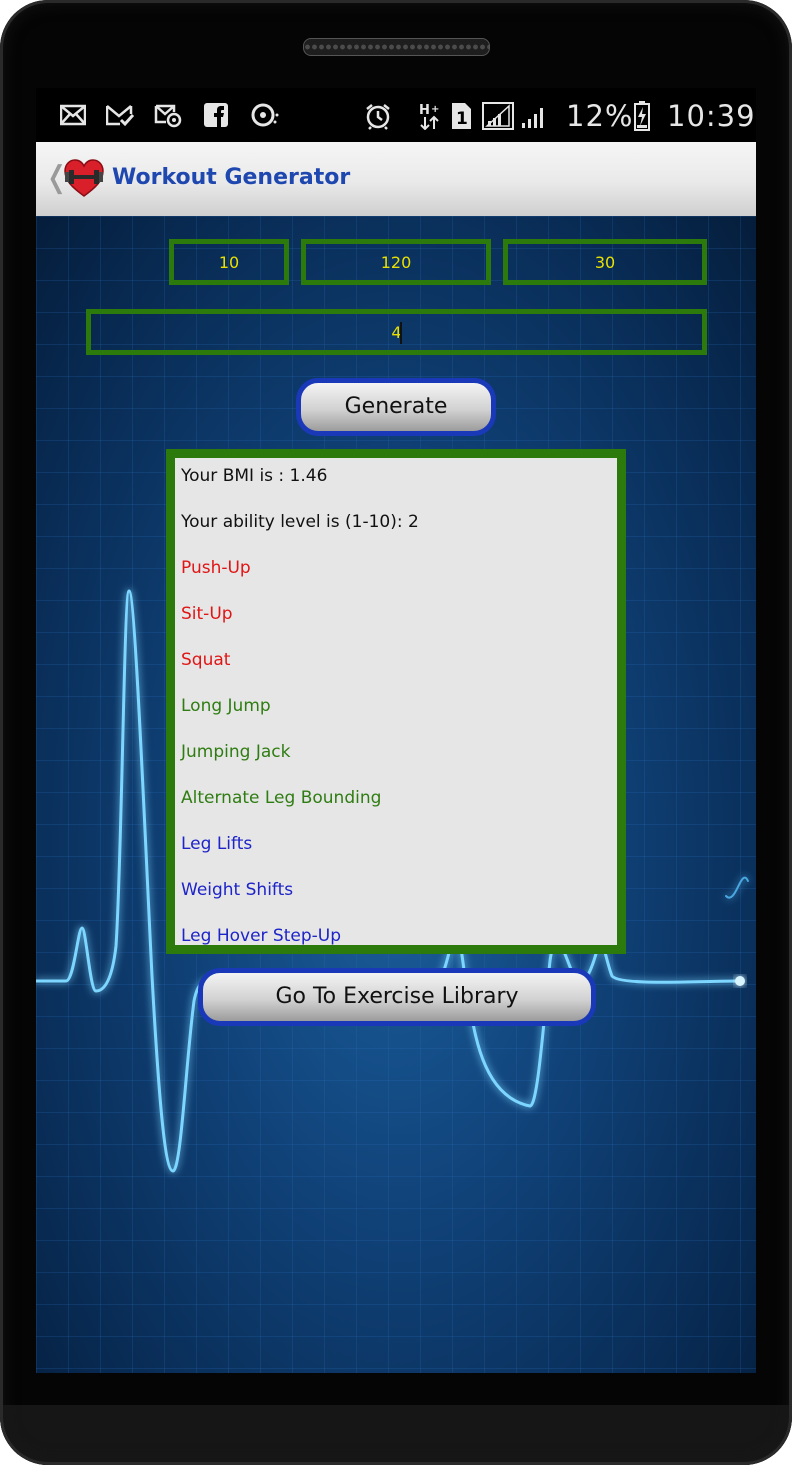 The image size is (792, 1465). What do you see at coordinates (217, 844) in the screenshot?
I see `exercise-item: Leg Lifts` at bounding box center [217, 844].